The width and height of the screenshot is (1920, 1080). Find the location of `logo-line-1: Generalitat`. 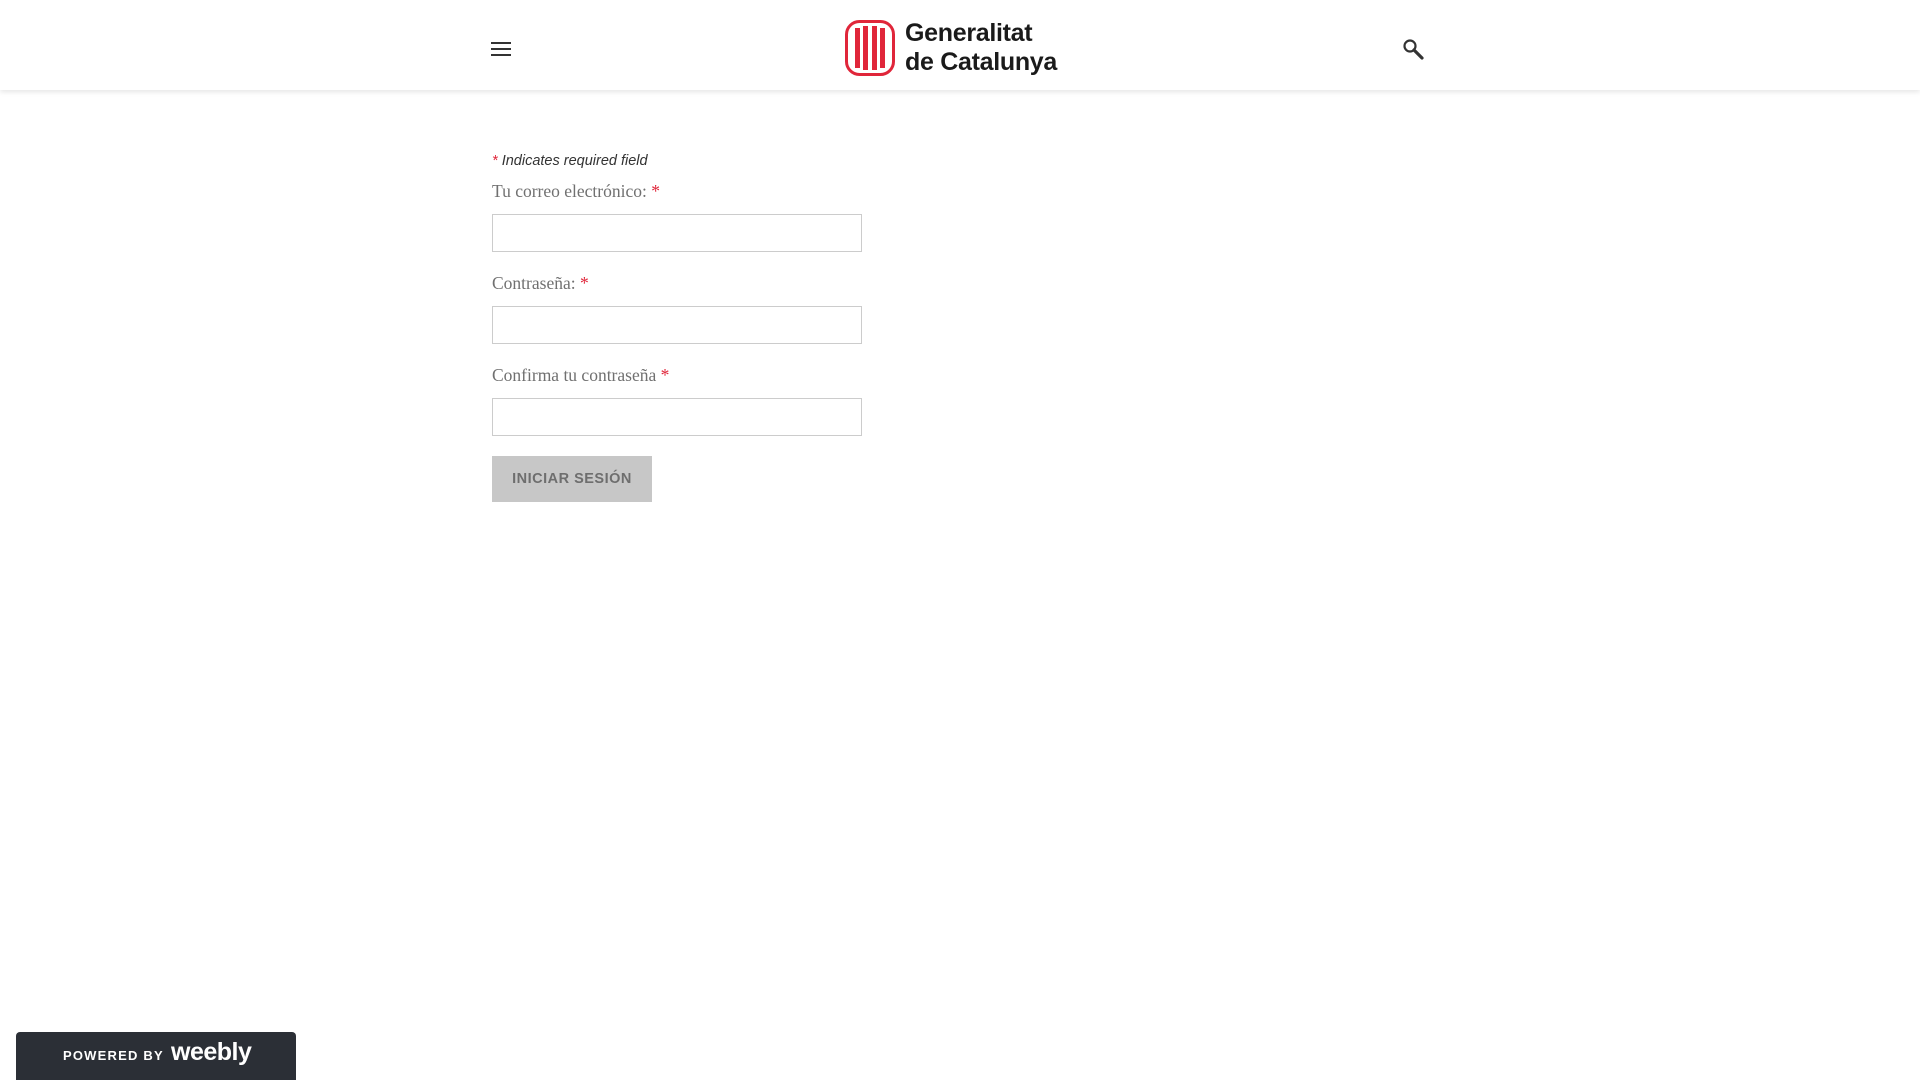

logo-line-1: Generalitat is located at coordinates (969, 33).